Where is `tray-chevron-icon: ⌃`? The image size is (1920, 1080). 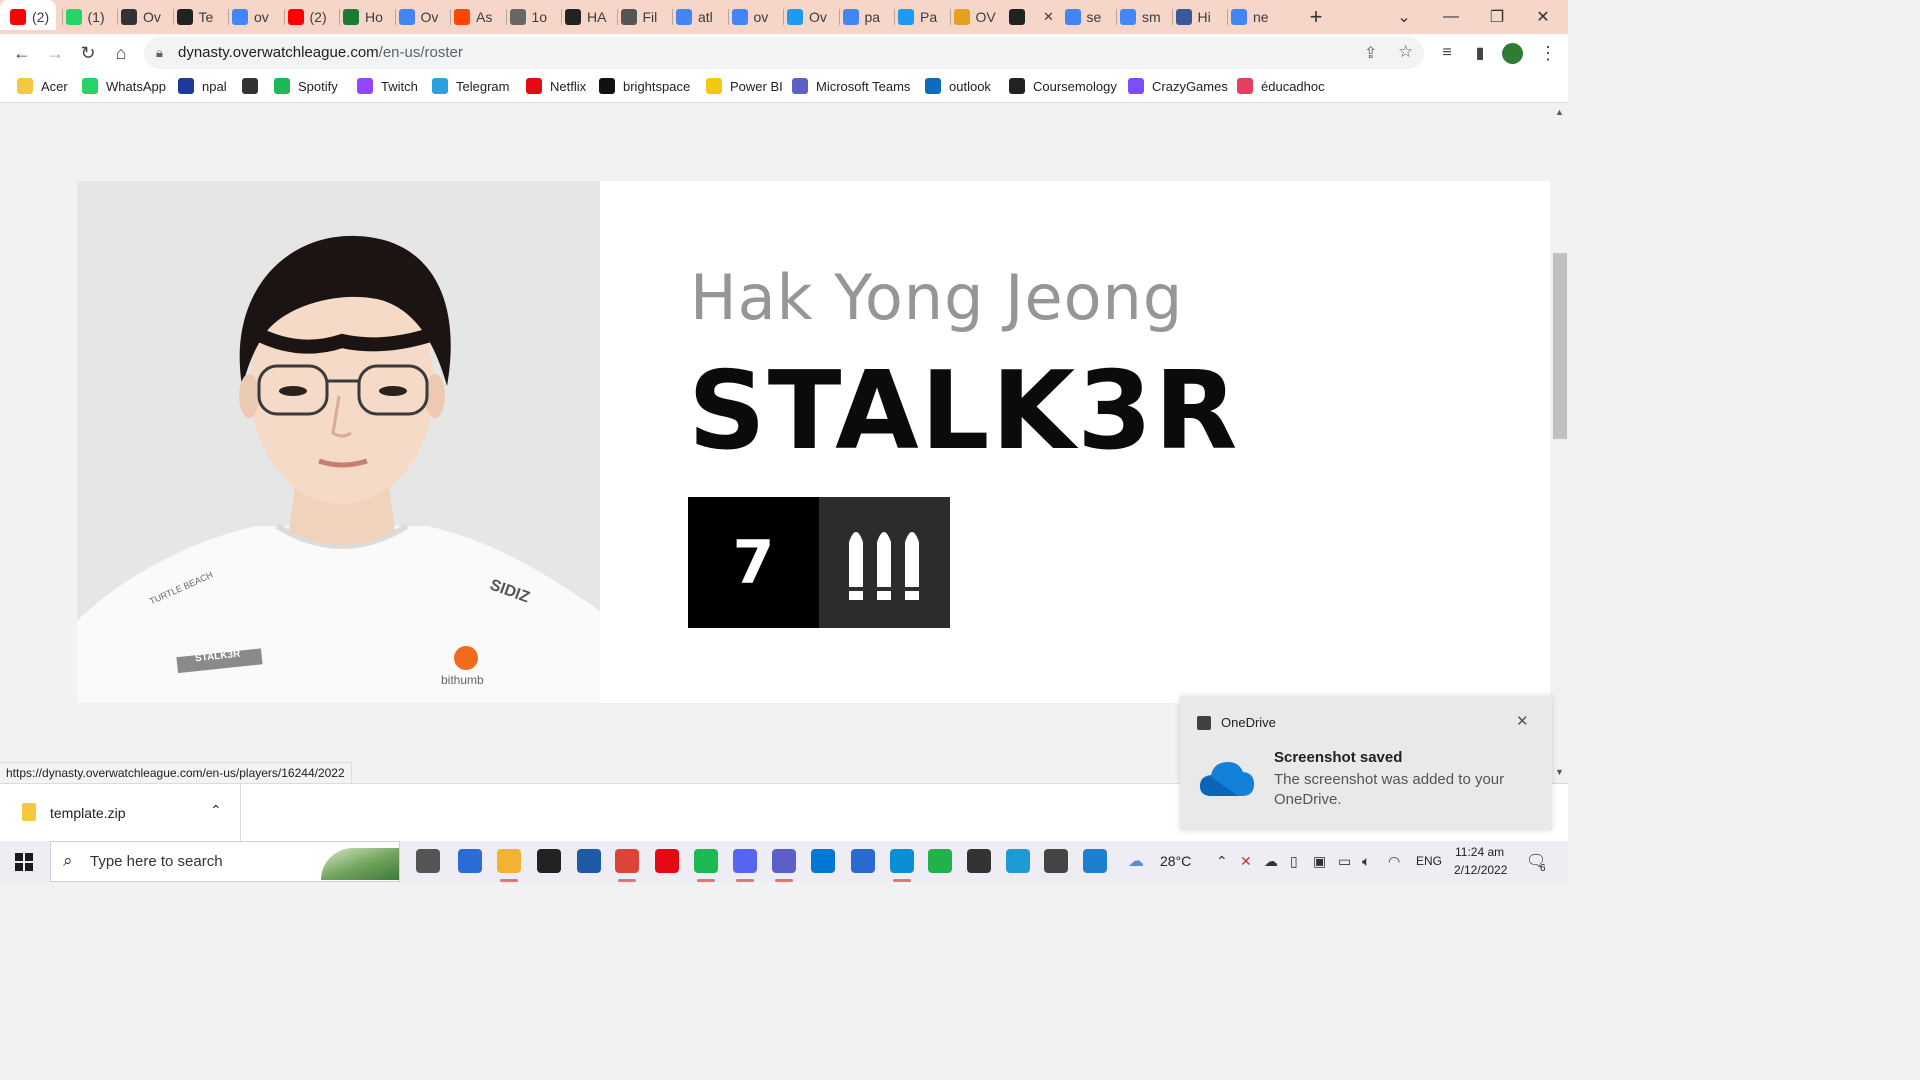
tray-chevron-icon: ⌃ is located at coordinates (1222, 861).